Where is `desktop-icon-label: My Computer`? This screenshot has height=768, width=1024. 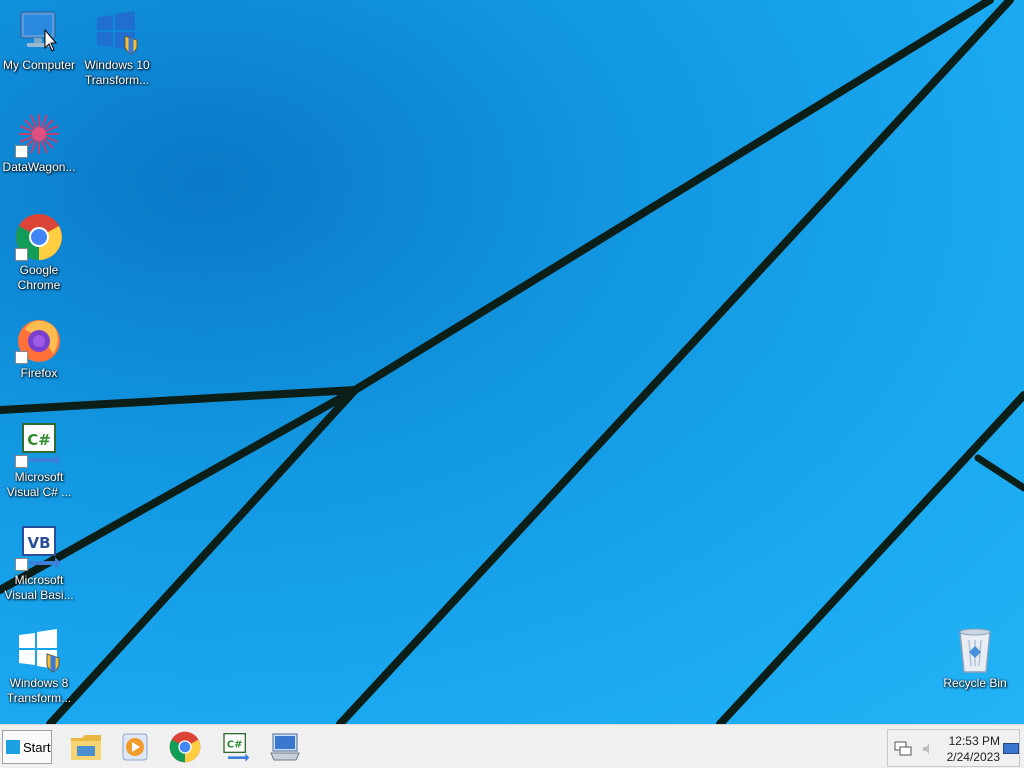
desktop-icon-label: My Computer is located at coordinates (39, 65).